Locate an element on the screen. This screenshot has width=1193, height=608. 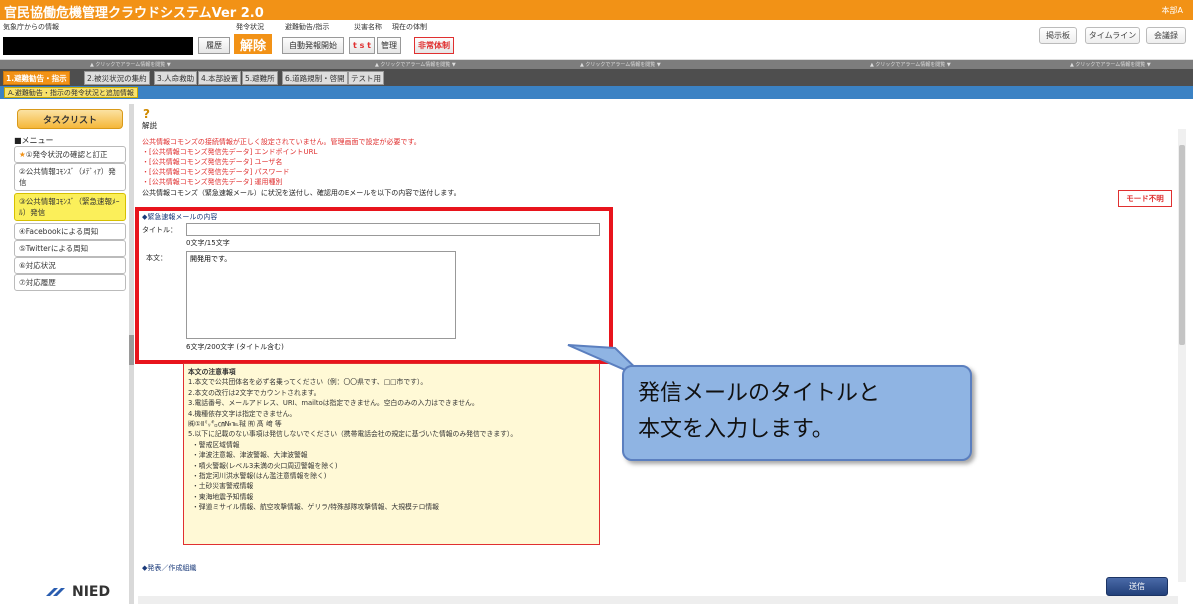
nied-logo: NIED is located at coordinates (78, 592).